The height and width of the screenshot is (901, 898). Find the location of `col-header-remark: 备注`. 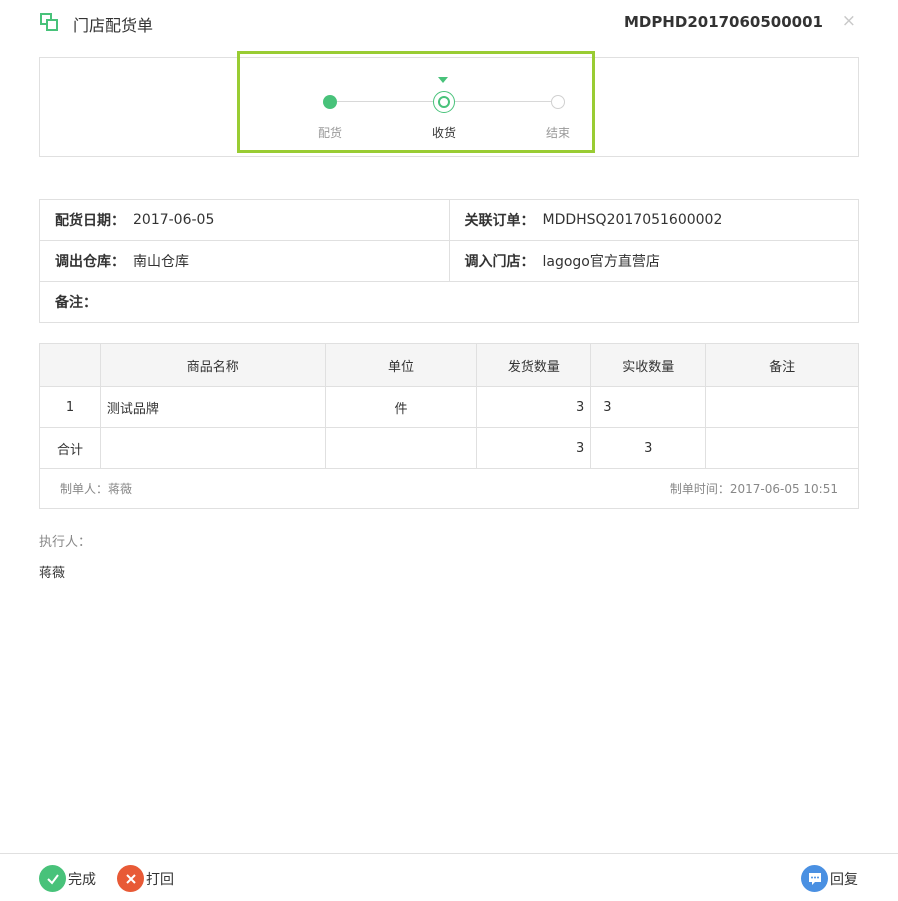

col-header-remark: 备注 is located at coordinates (782, 365).